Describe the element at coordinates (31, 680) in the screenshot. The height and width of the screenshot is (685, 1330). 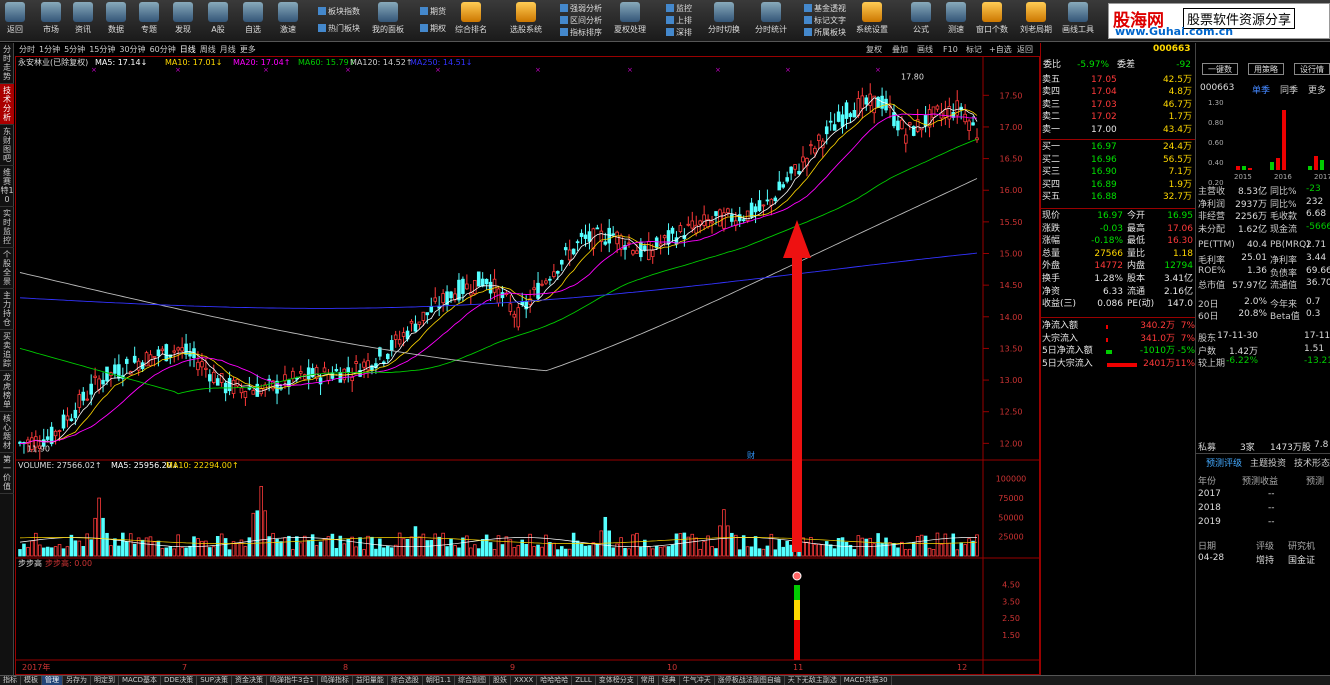
I see `indicator-tab-1: 模板` at that location.